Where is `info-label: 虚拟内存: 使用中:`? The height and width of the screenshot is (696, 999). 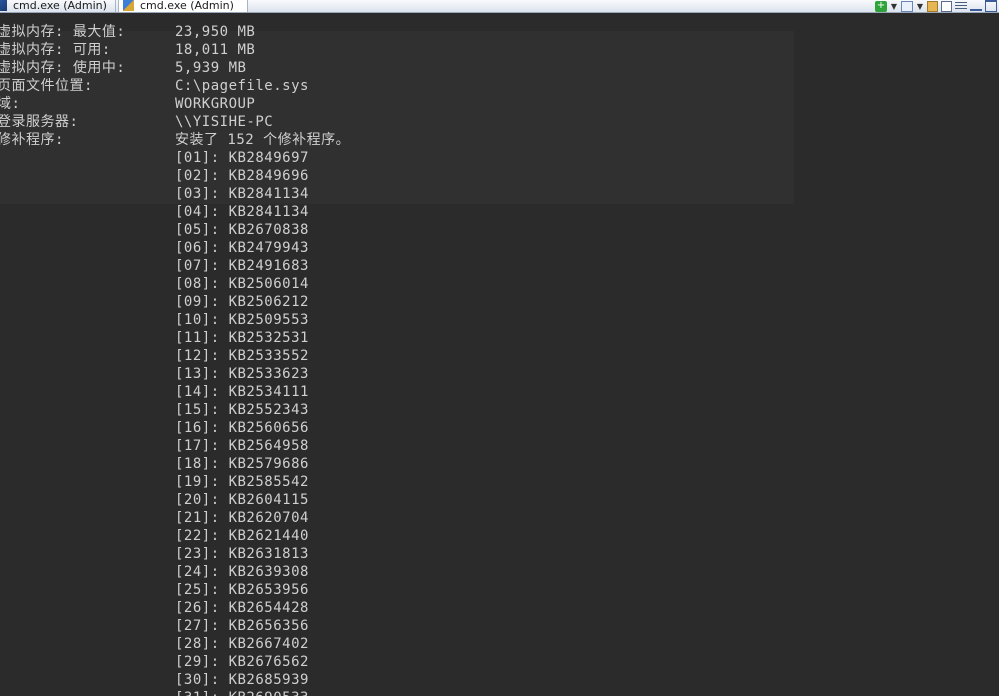
info-label: 虚拟内存: 使用中: is located at coordinates (63, 68).